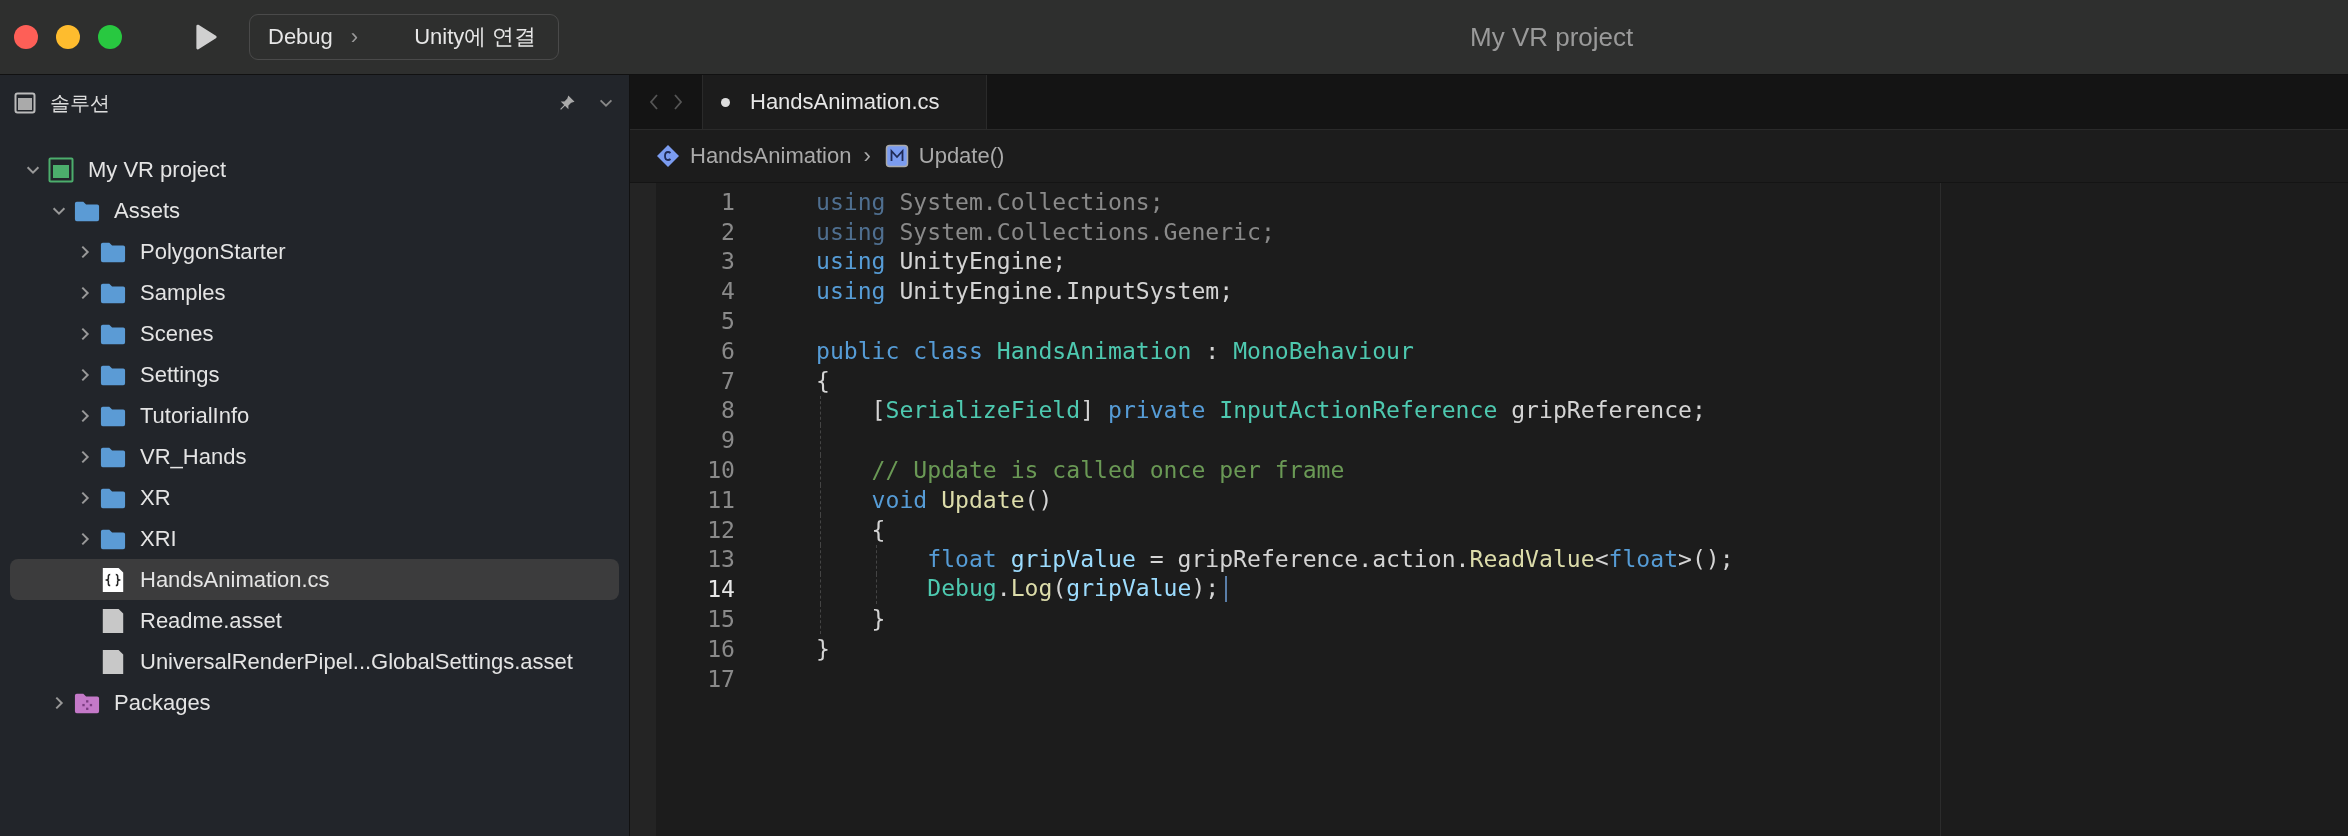 Image resolution: width=2348 pixels, height=836 pixels. I want to click on tree-item: PolygonStarter, so click(314, 251).